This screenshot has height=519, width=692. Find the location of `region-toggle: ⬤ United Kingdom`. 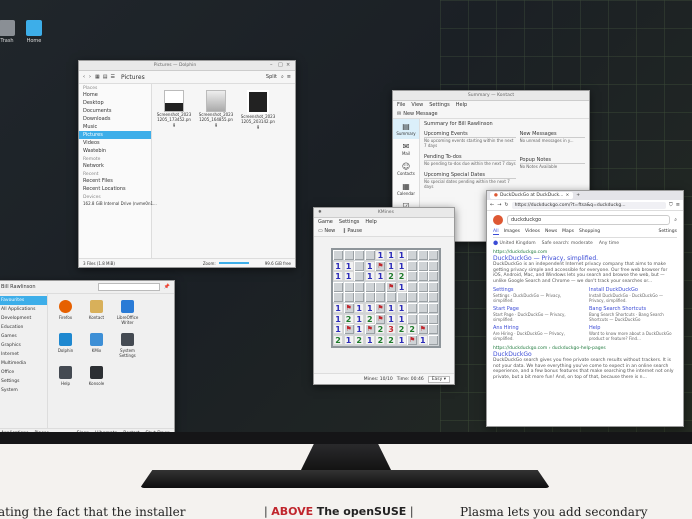

region-toggle: ⬤ United Kingdom is located at coordinates (514, 243).